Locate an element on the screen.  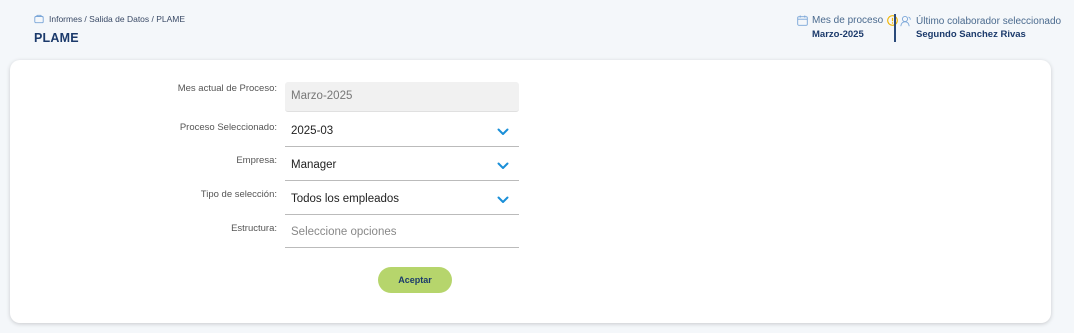
empresa-label: Empresa: is located at coordinates (256, 160).